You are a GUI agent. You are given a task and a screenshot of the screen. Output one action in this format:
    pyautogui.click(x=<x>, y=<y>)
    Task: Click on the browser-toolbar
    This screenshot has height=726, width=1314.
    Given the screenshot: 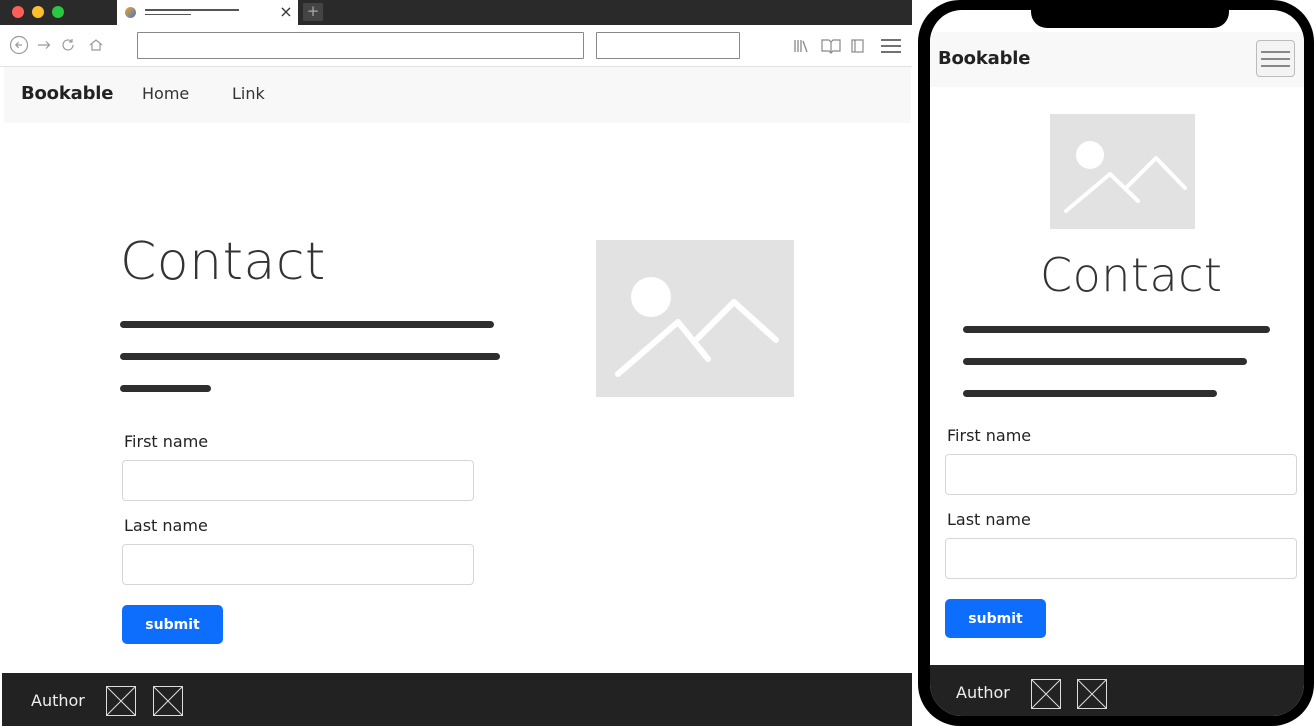 What is the action you would take?
    pyautogui.click(x=456, y=46)
    